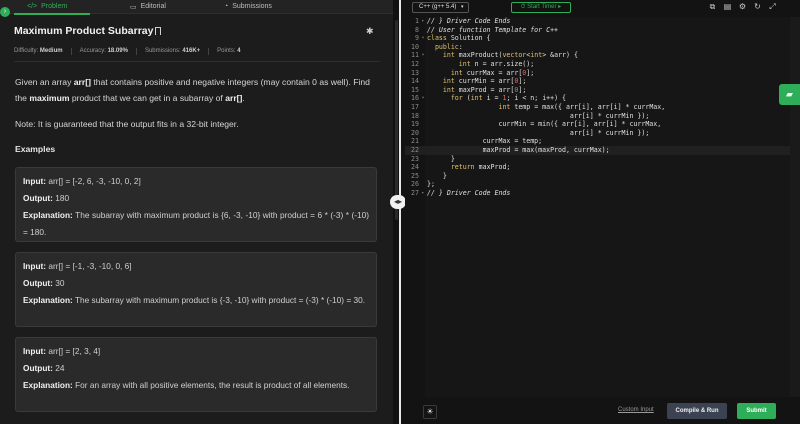 This screenshot has height=424, width=800. What do you see at coordinates (62, 351) in the screenshot?
I see `example-input: Input: arr[] = [2, 3, 4]` at bounding box center [62, 351].